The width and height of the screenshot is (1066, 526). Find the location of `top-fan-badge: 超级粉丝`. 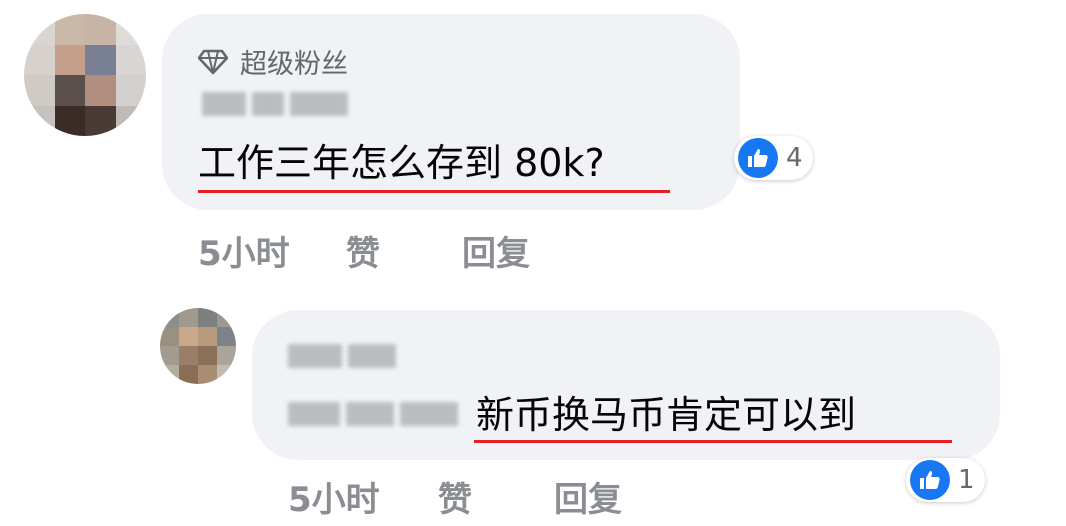

top-fan-badge: 超级粉丝 is located at coordinates (273, 61).